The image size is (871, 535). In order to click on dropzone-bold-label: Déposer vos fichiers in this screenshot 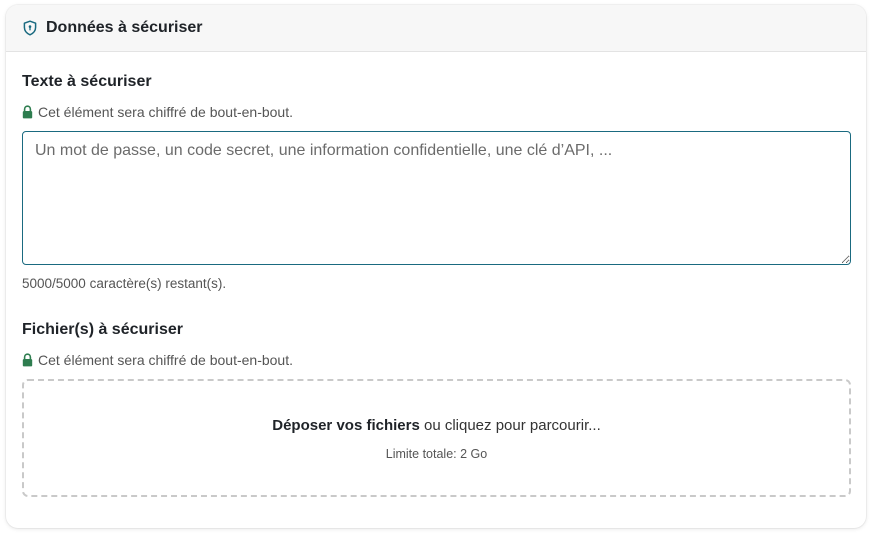, I will do `click(346, 425)`.